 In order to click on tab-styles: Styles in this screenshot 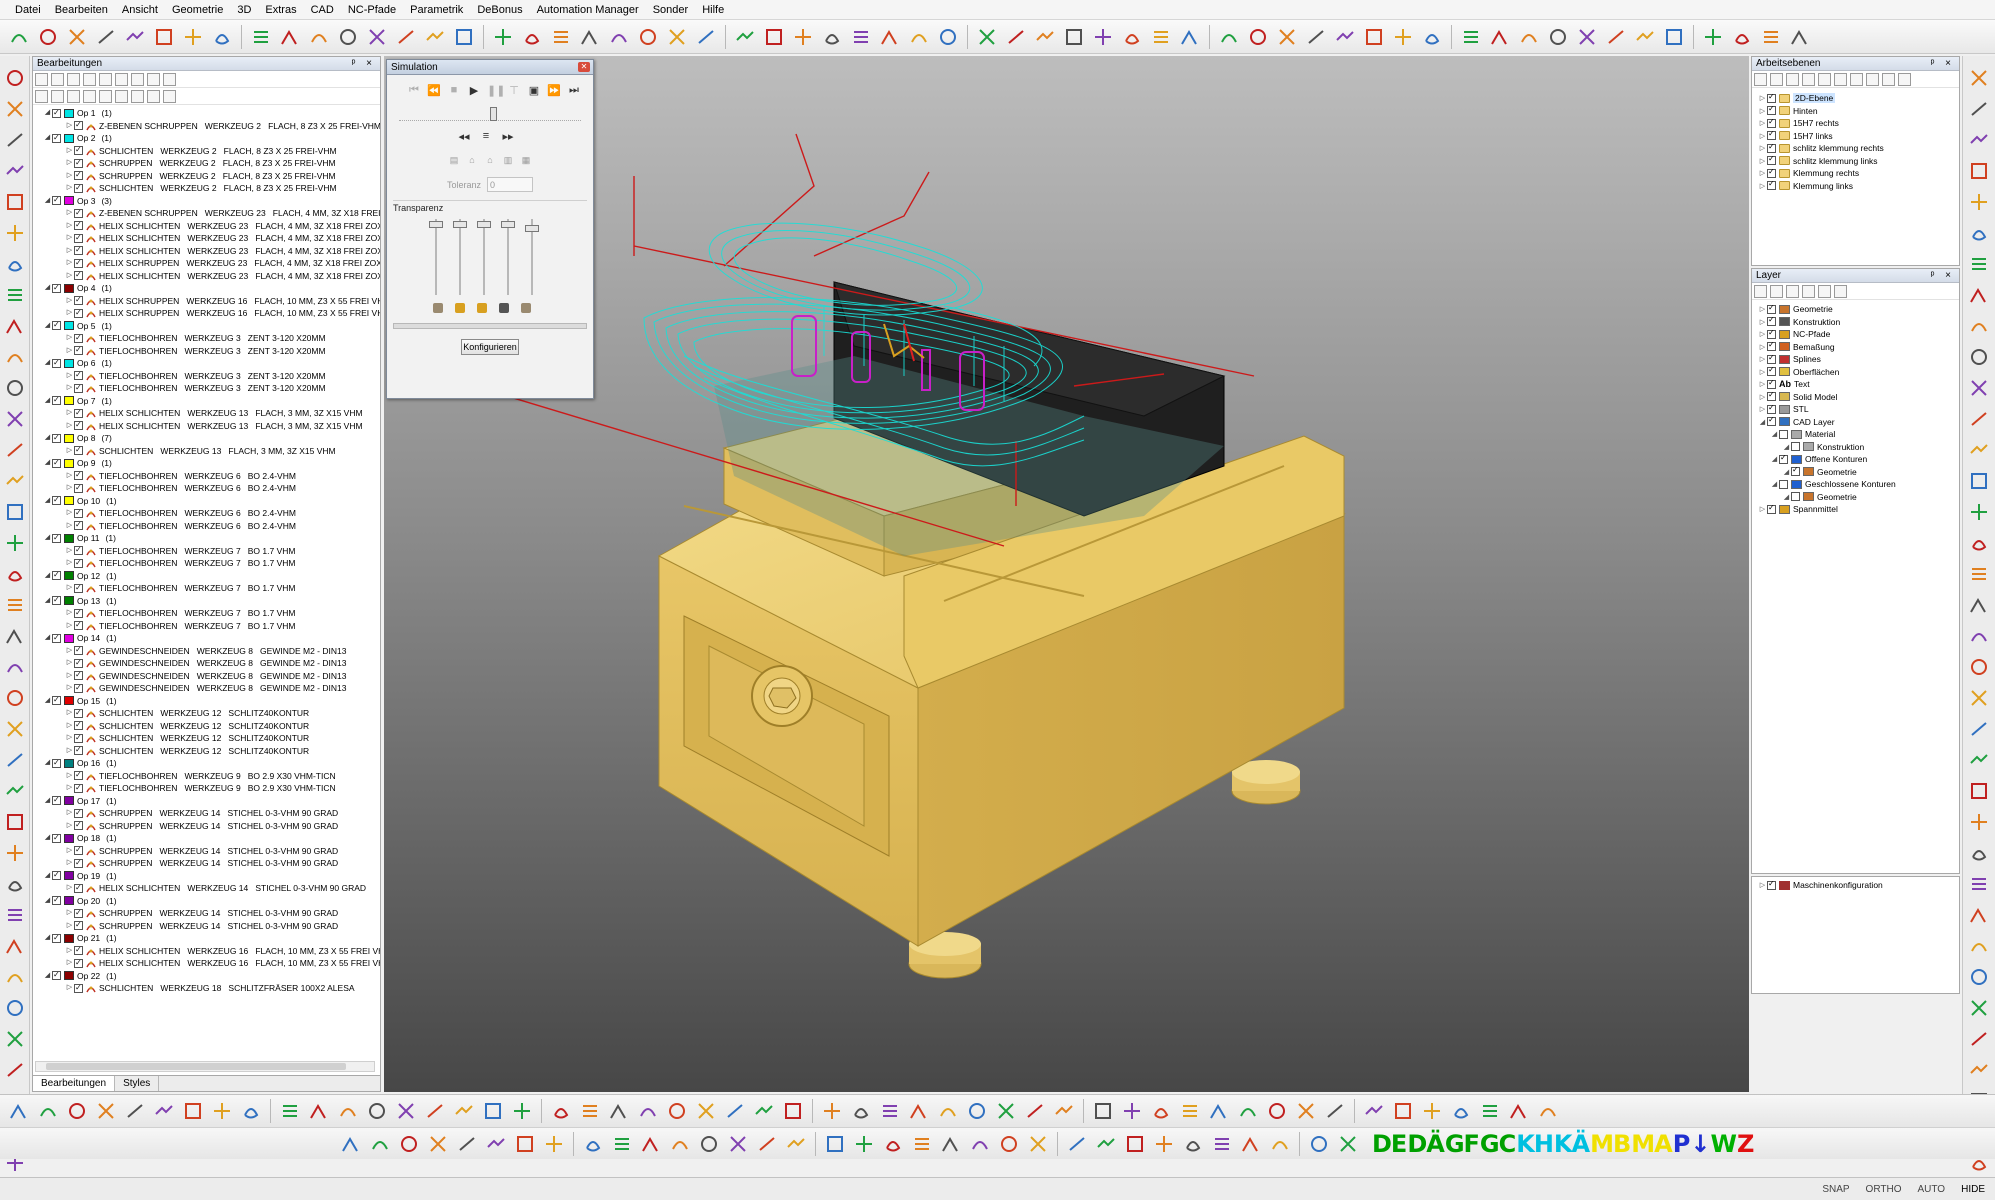, I will do `click(137, 1083)`.